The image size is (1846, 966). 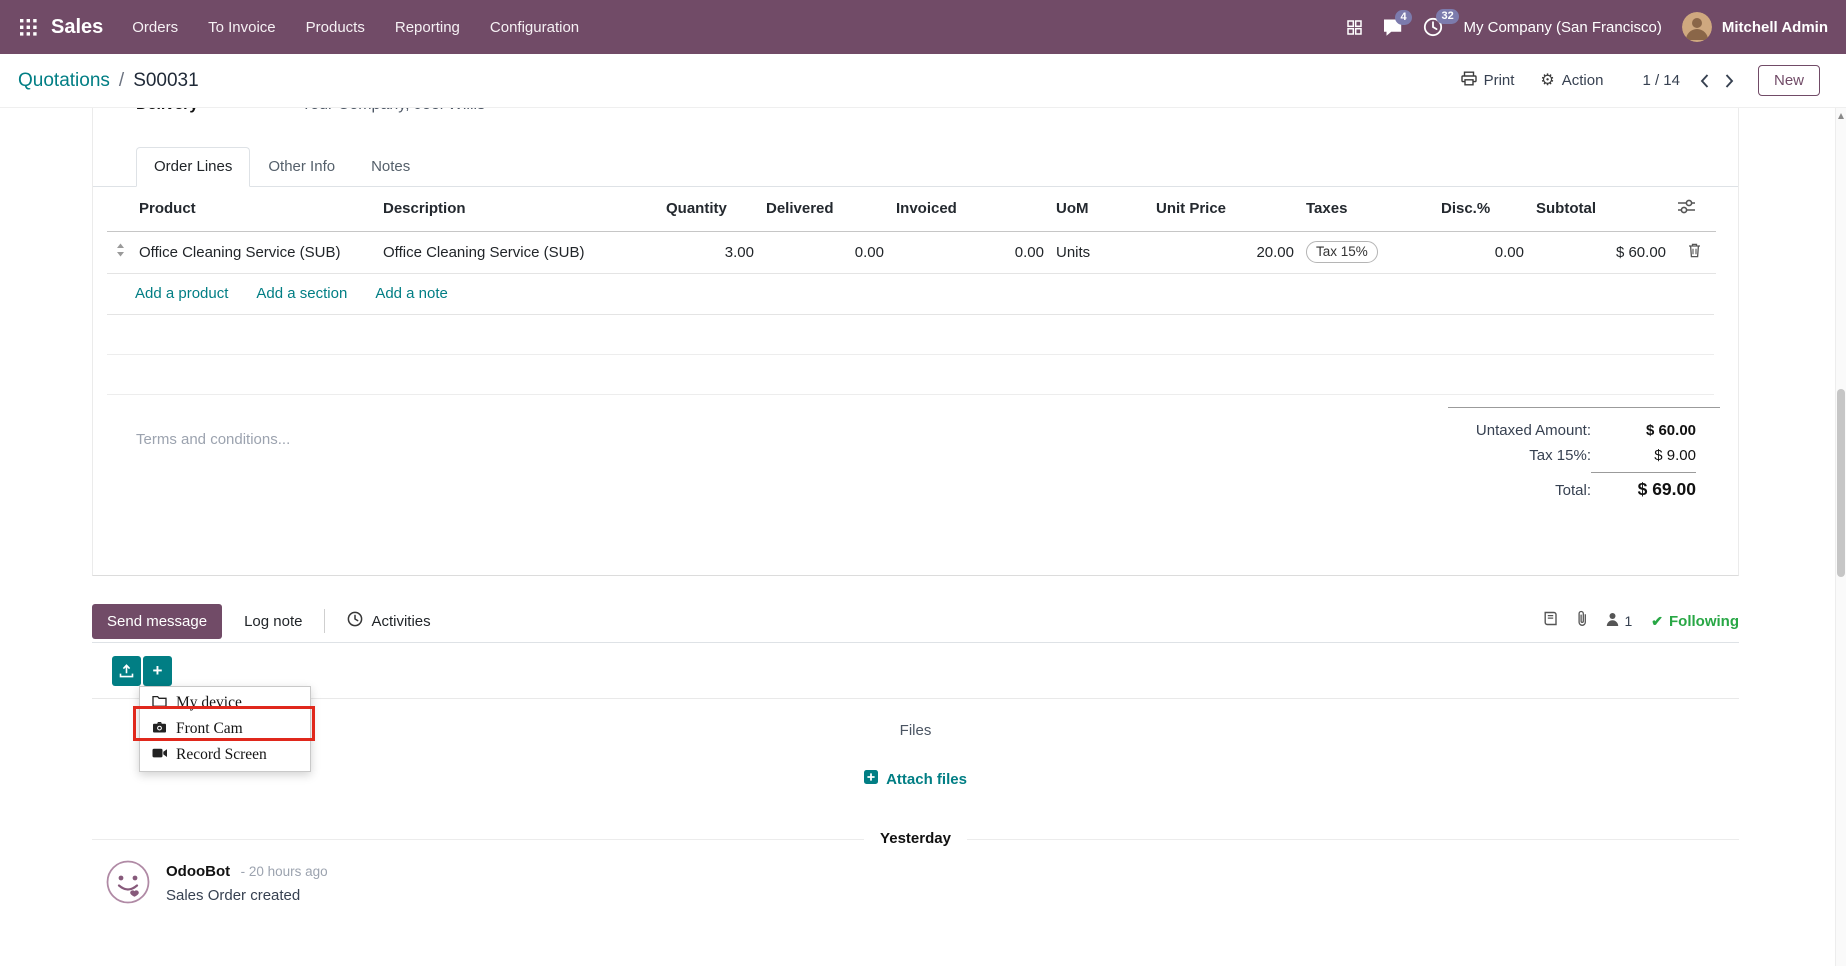 What do you see at coordinates (233, 895) in the screenshot?
I see `message-body: Sales Order created` at bounding box center [233, 895].